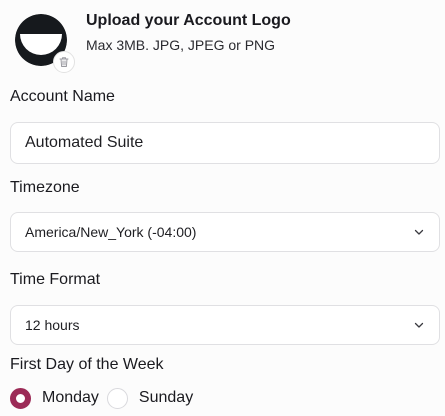 The width and height of the screenshot is (445, 416). Describe the element at coordinates (117, 398) in the screenshot. I see `radio-sunday` at that location.